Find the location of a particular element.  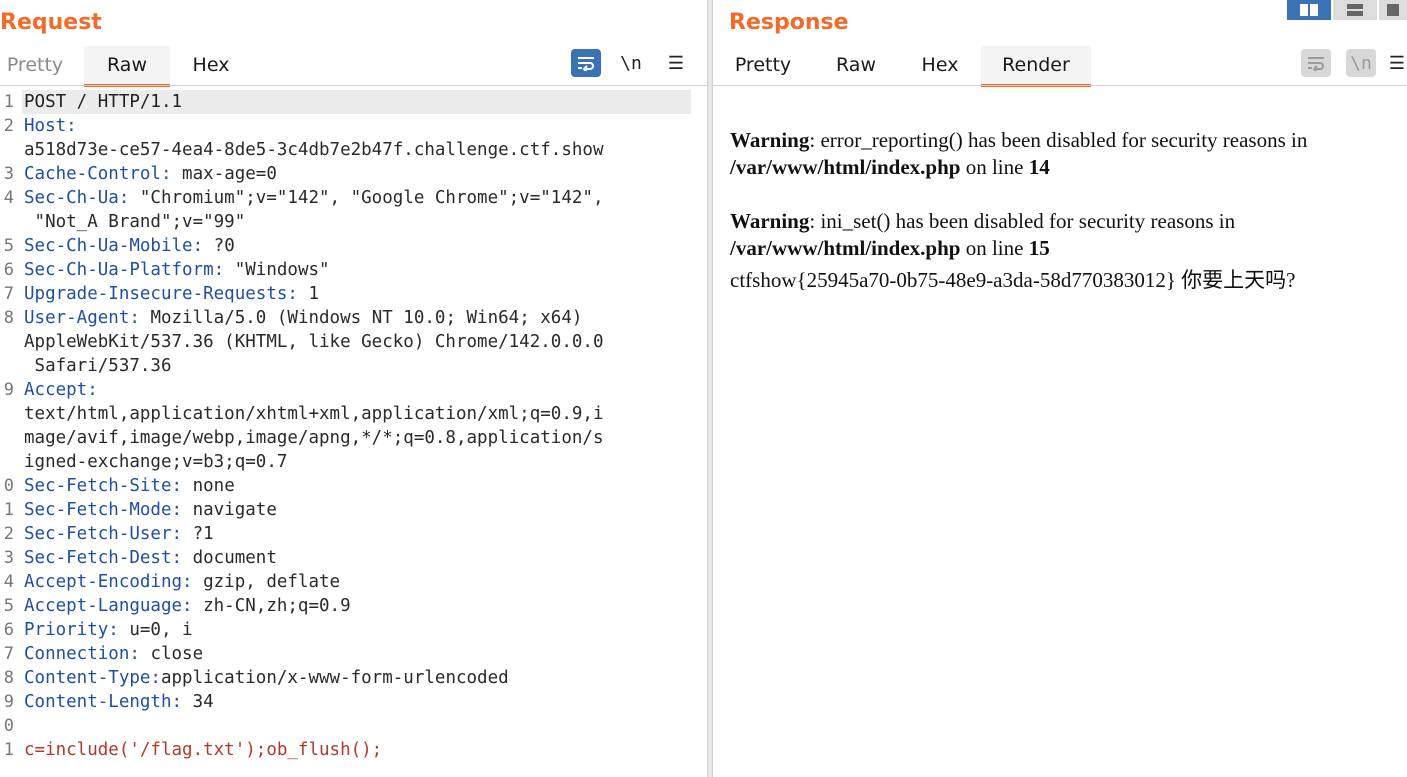

header-key: Host: is located at coordinates (50, 126).